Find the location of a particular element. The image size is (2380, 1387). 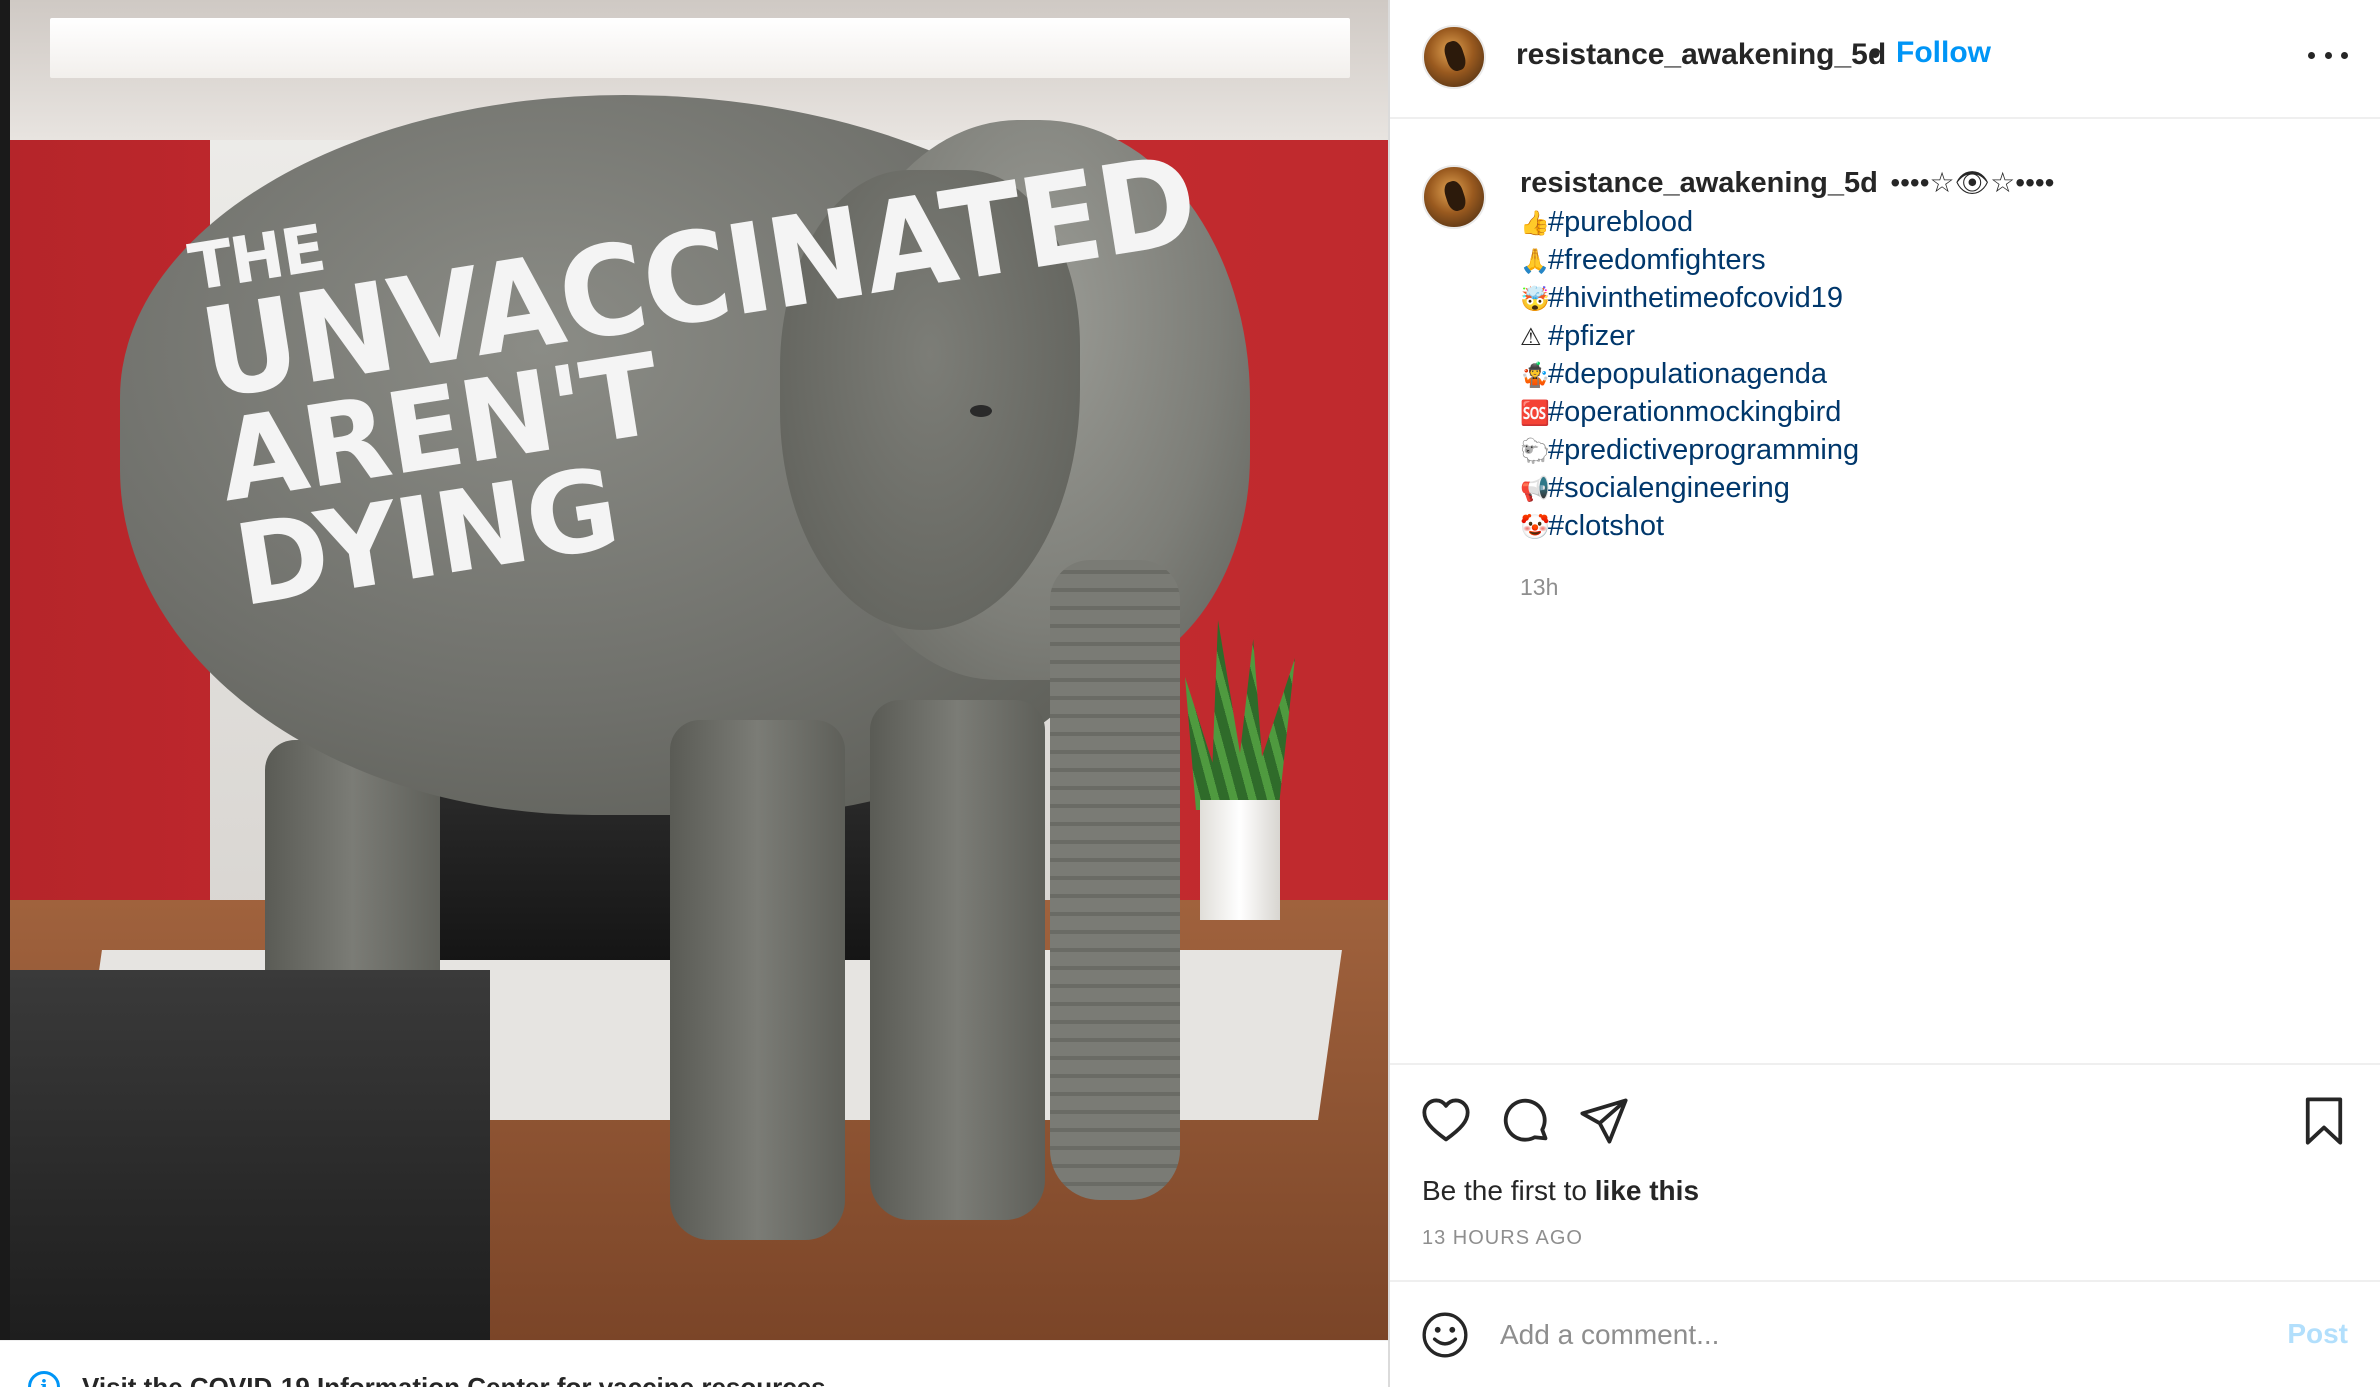

hashtag-emoji-icon: 🐑 is located at coordinates (1535, 451).